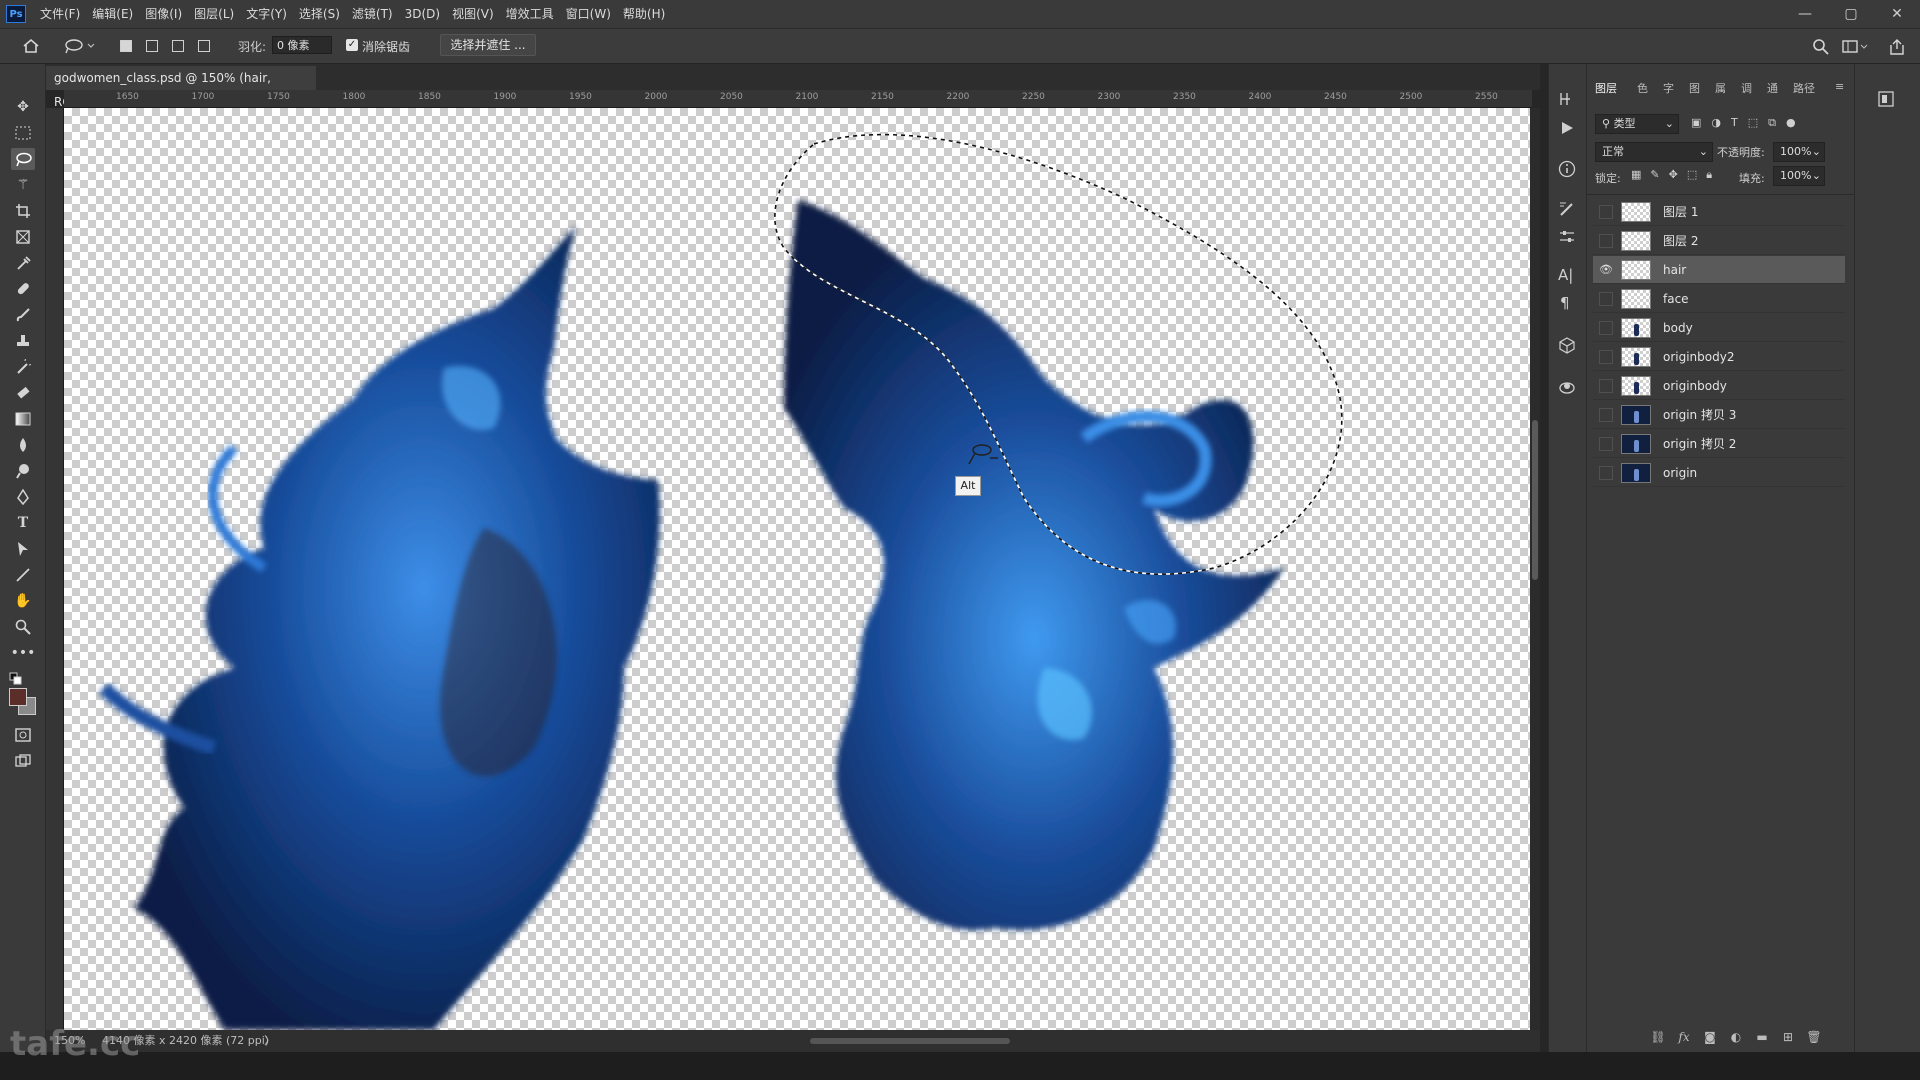  Describe the element at coordinates (1684, 1037) in the screenshot. I see `layer-style-icon: fx` at that location.